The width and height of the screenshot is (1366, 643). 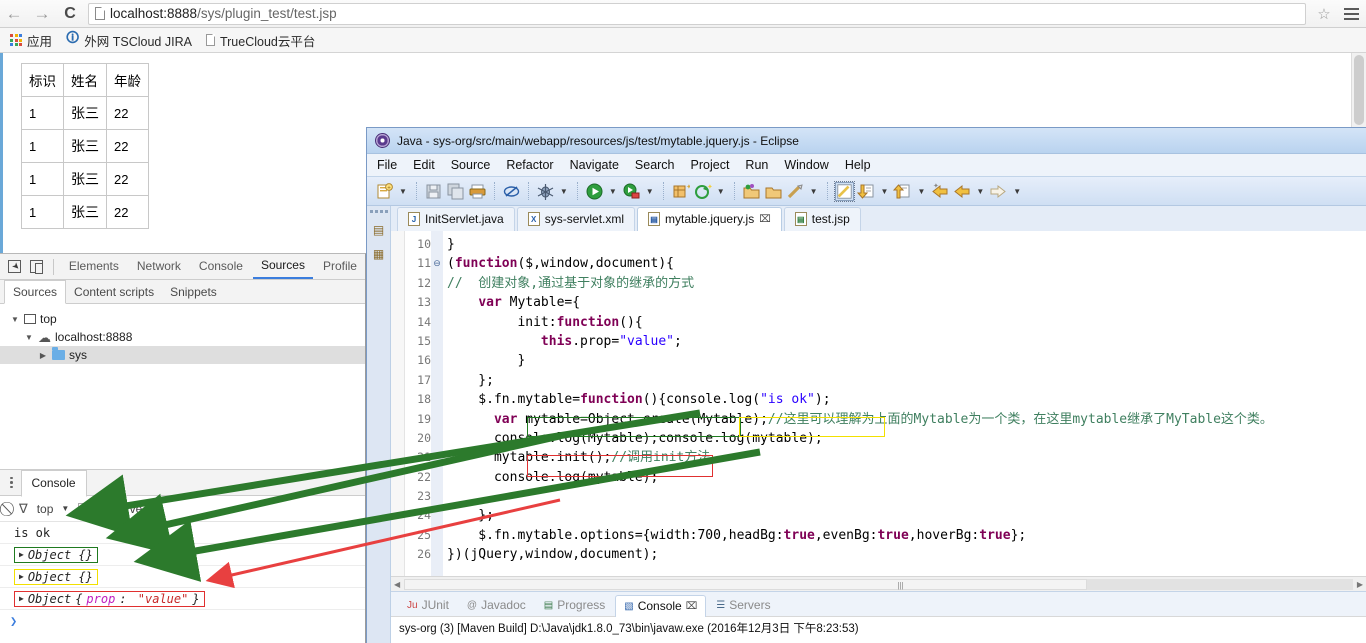 I want to click on subtab-snippets: Snippets, so click(x=193, y=291).